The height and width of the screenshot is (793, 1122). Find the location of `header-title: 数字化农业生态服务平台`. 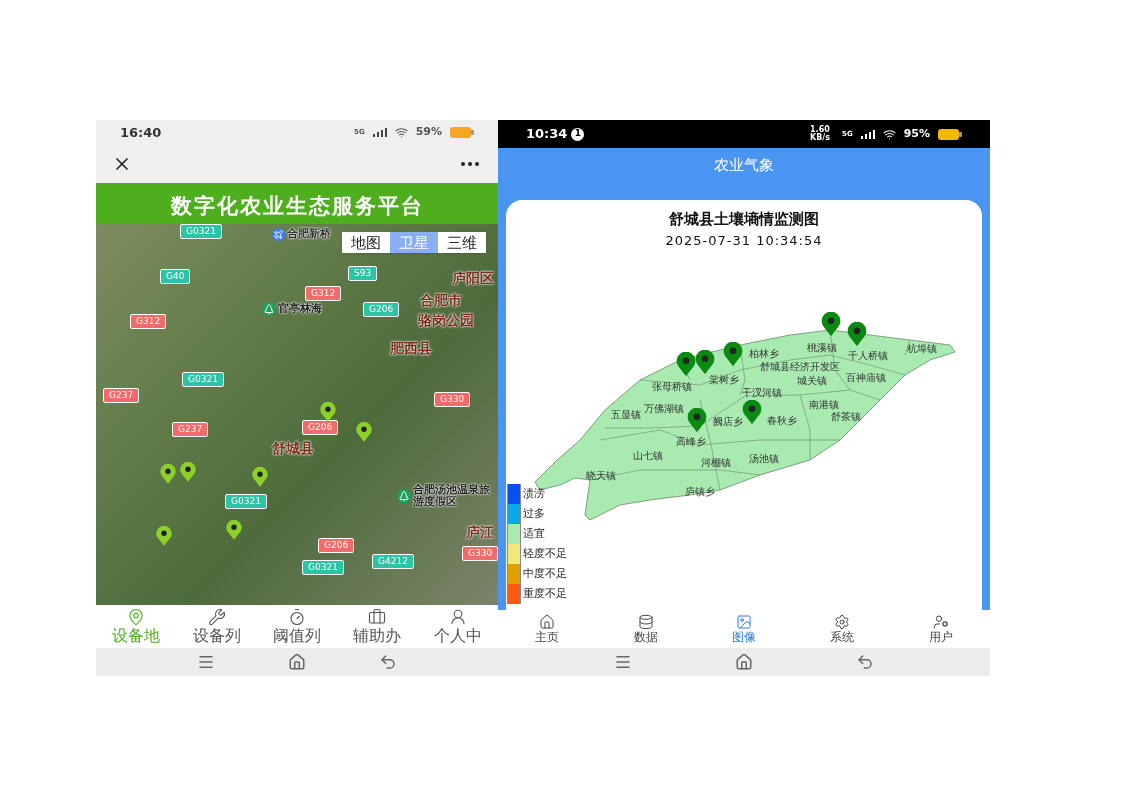

header-title: 数字化农业生态服务平台 is located at coordinates (297, 206).